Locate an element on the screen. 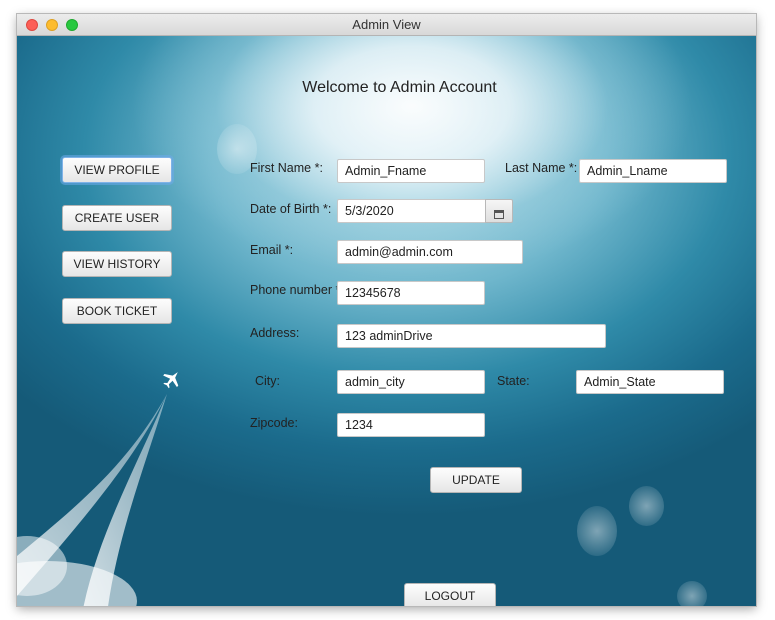 This screenshot has height=620, width=775. title-bar: Admin View is located at coordinates (386, 25).